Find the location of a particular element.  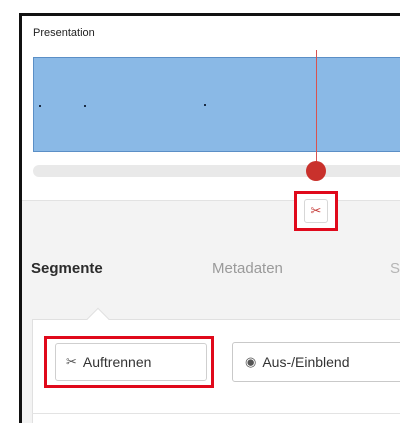

cut-at-playhead-highlight: ✂ is located at coordinates (316, 211).